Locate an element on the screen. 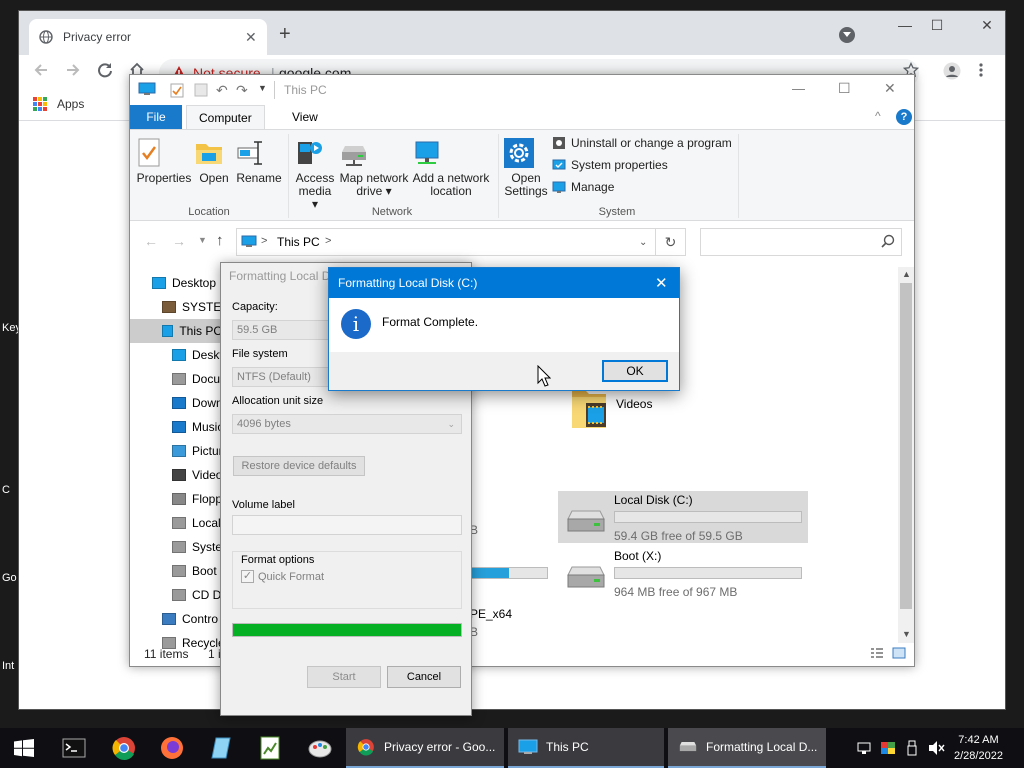  address-path: This PC is located at coordinates (298, 242).